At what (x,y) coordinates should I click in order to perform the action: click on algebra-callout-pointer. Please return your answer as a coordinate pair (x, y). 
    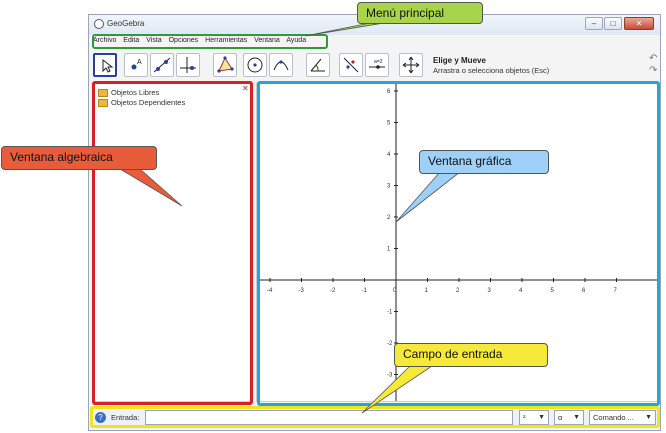
    Looking at the image, I should click on (150, 187).